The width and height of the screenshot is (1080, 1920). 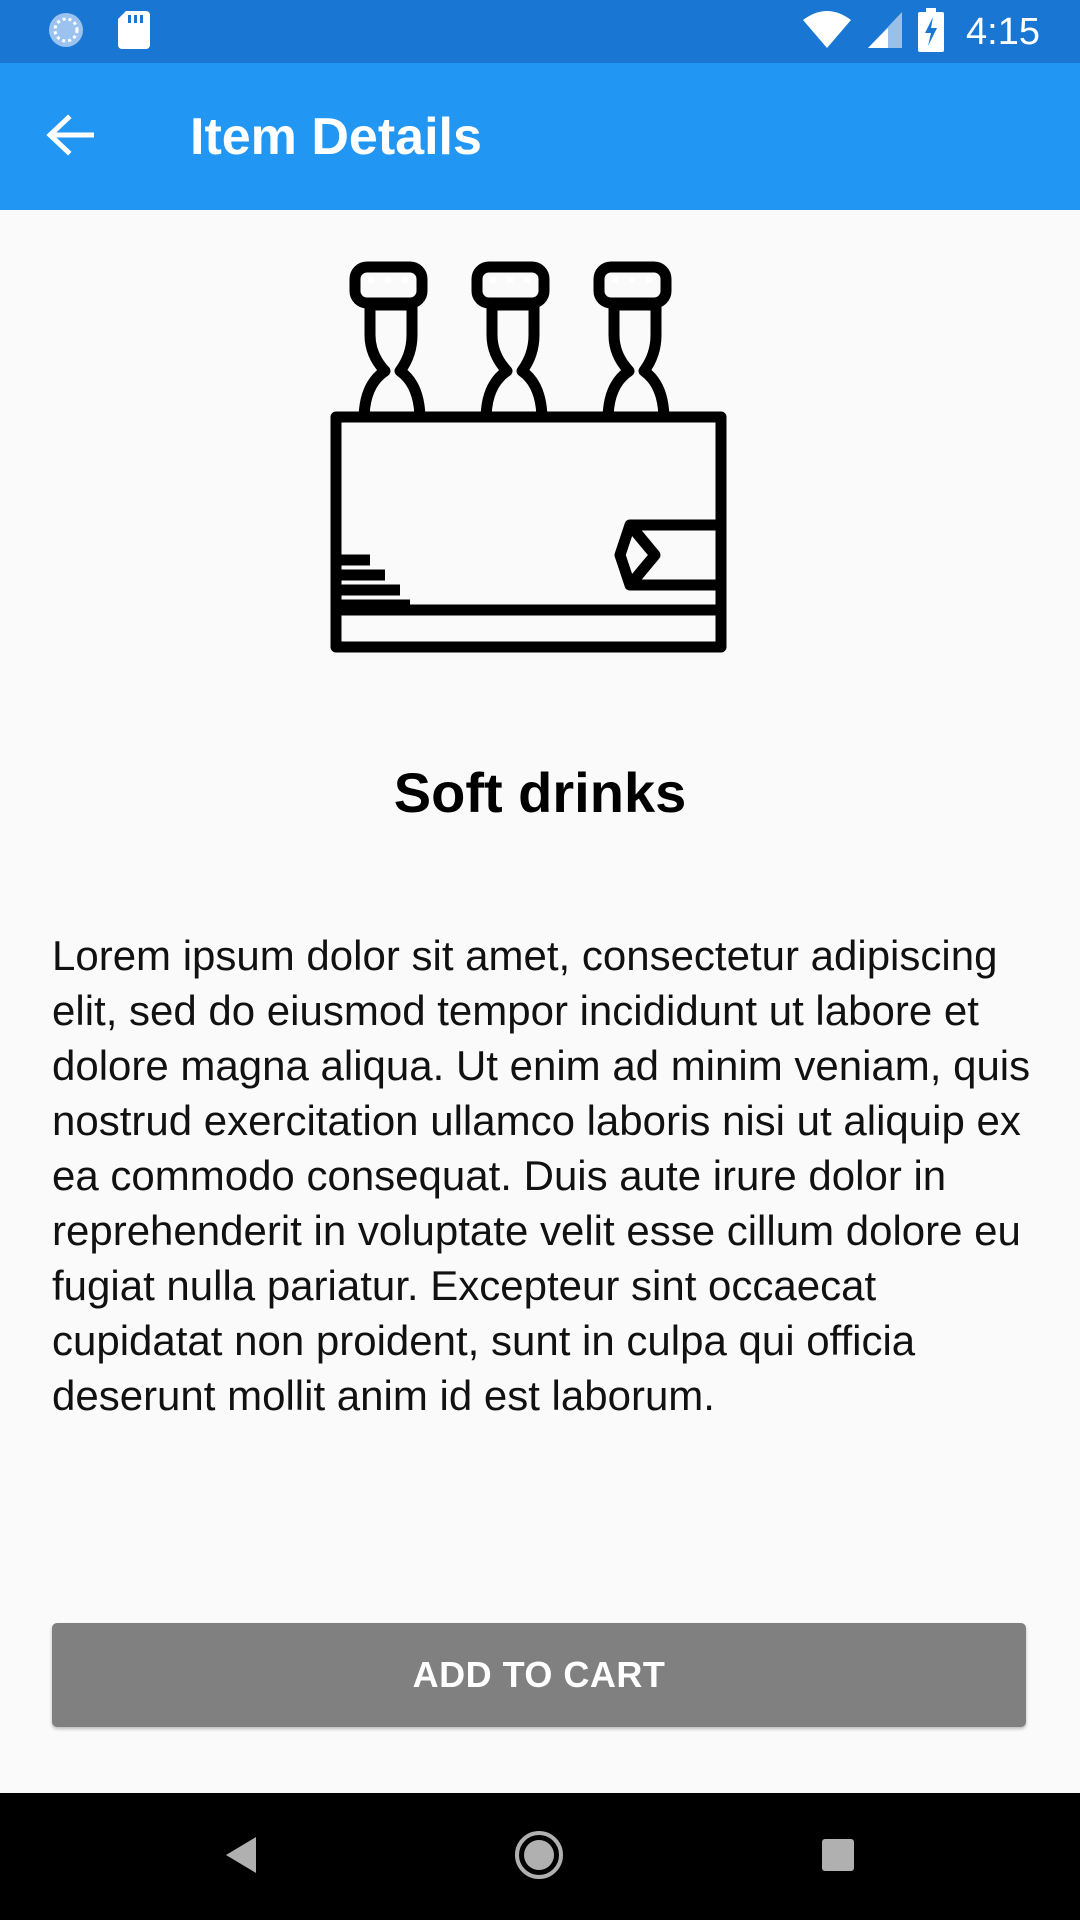 I want to click on navigation-bar, so click(x=540, y=1856).